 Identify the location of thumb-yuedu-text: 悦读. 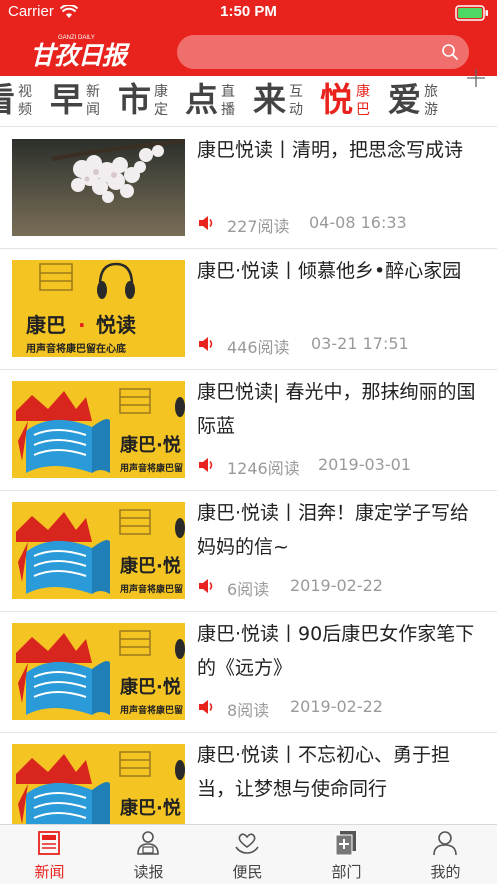
(116, 325).